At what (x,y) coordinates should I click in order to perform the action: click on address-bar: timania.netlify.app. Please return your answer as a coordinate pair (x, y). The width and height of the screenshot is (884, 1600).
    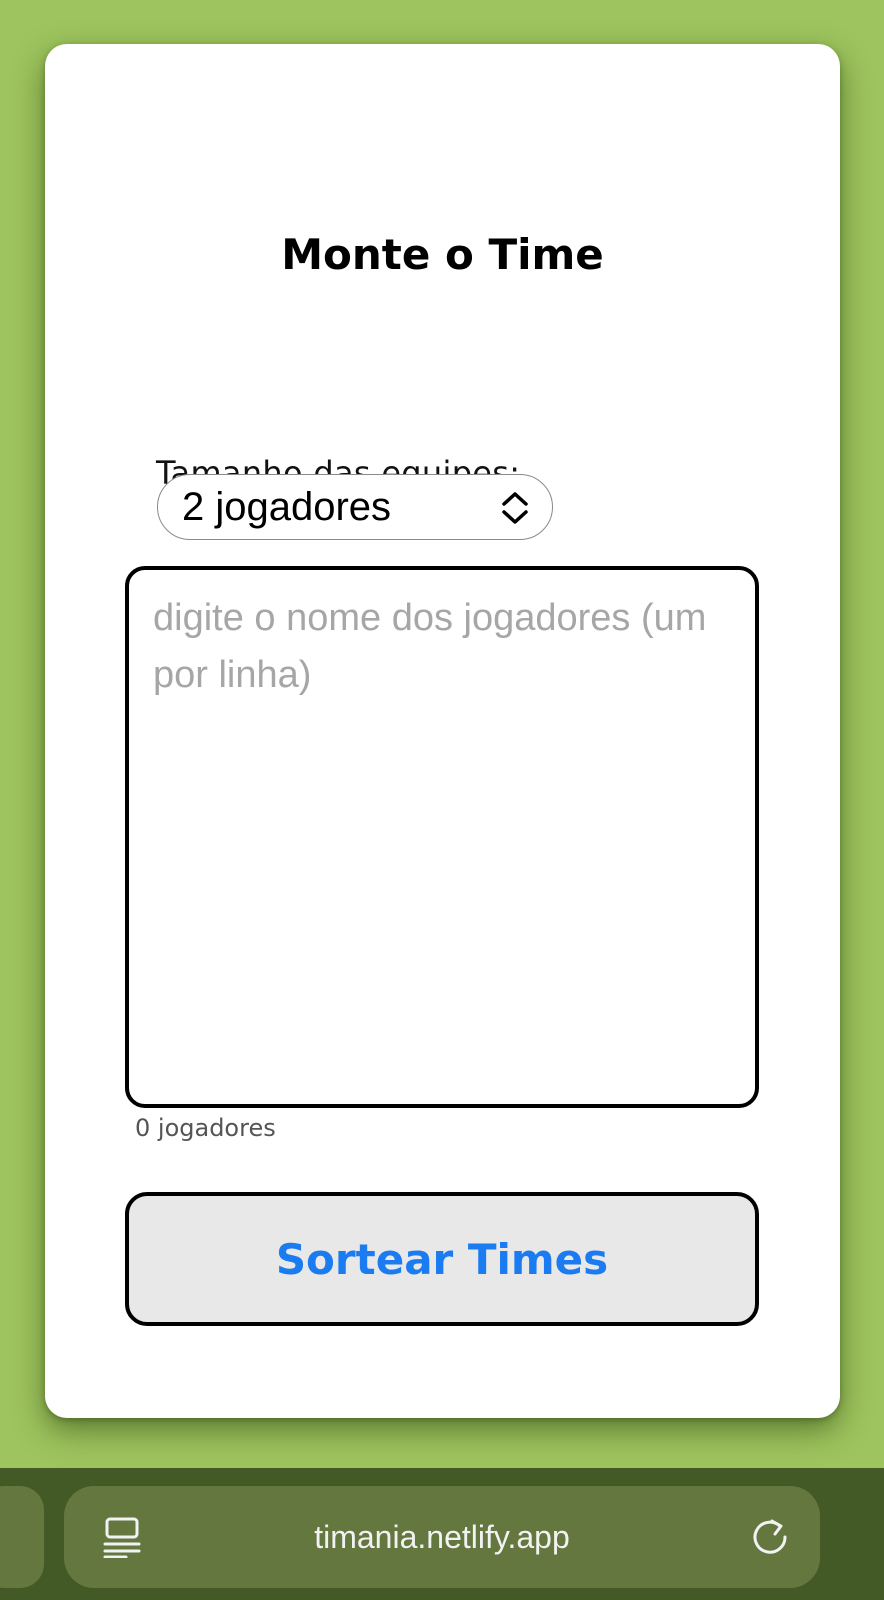
    Looking at the image, I should click on (442, 1537).